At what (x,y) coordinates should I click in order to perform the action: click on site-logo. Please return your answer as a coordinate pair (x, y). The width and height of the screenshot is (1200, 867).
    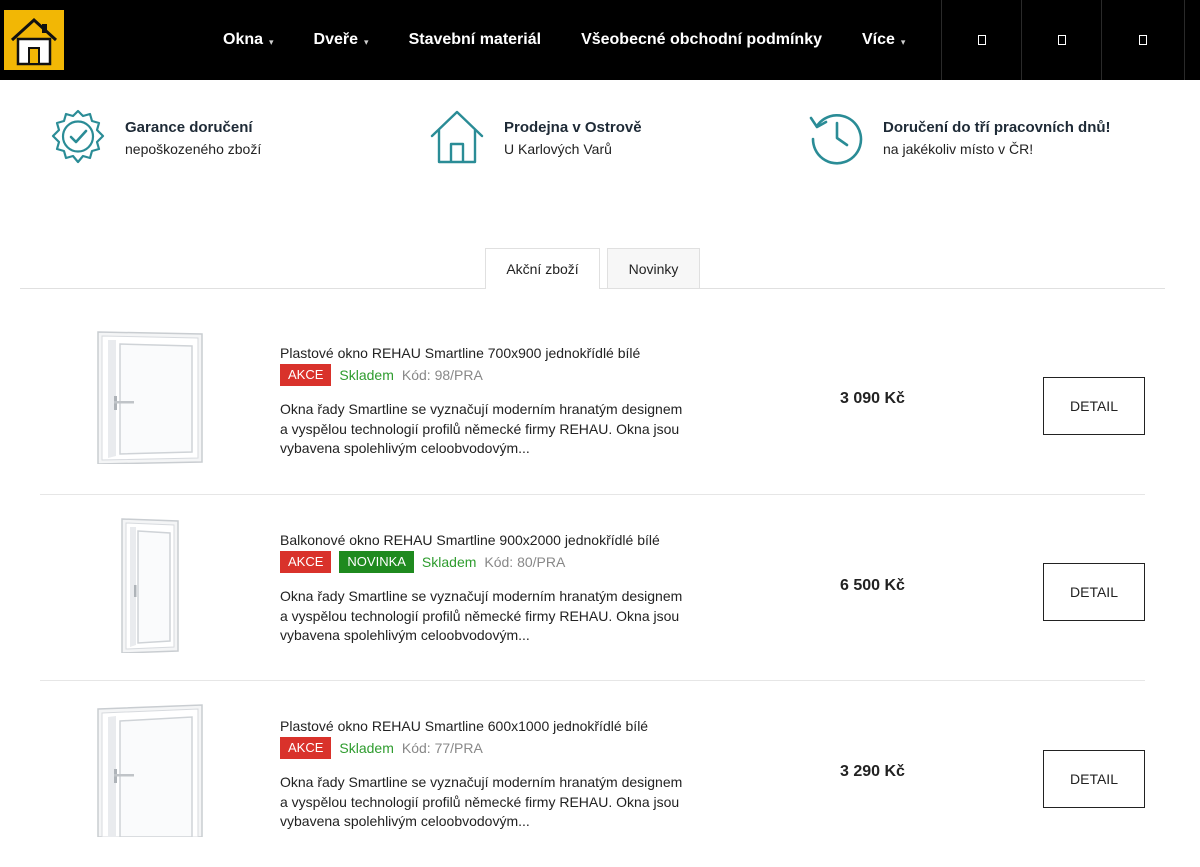
    Looking at the image, I should click on (34, 40).